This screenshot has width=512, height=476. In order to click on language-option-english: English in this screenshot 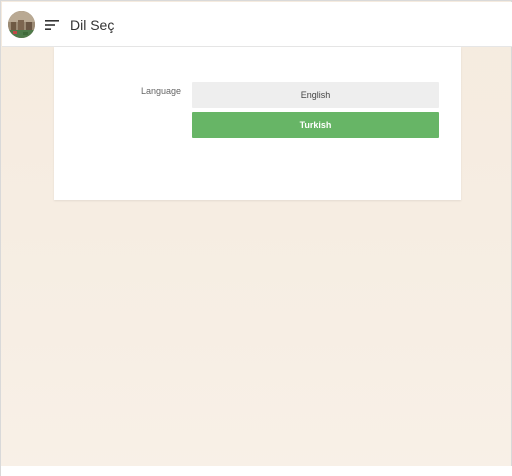, I will do `click(315, 95)`.